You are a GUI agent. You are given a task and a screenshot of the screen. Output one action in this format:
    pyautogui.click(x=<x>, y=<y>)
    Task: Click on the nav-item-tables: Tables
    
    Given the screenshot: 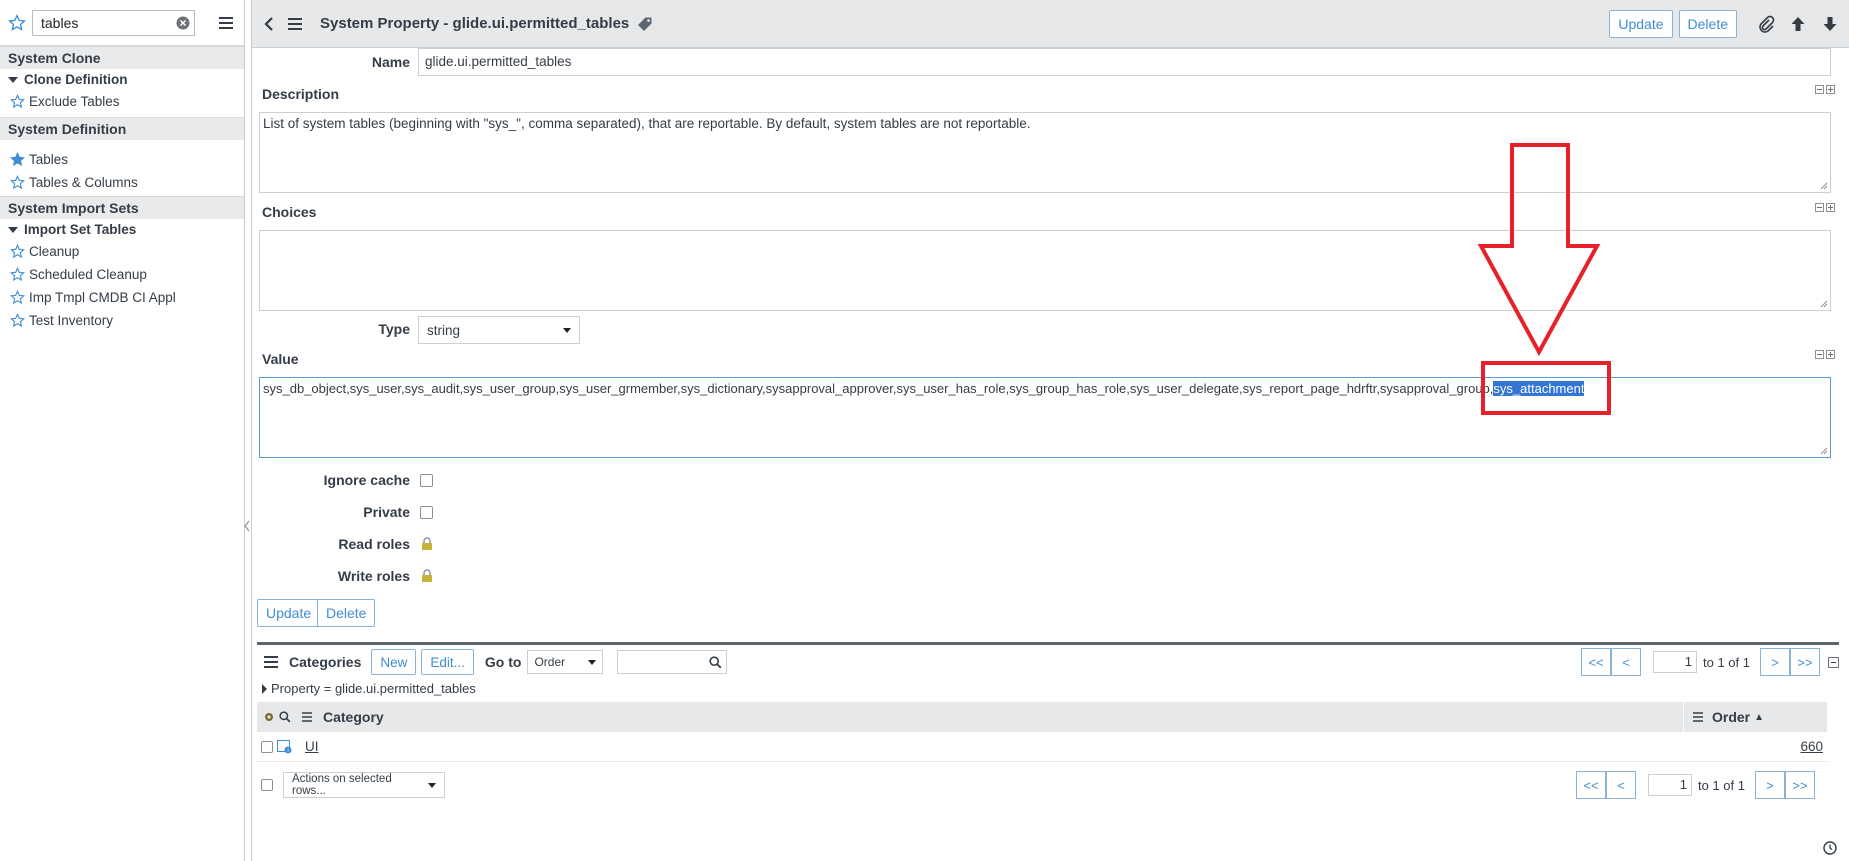 What is the action you would take?
    pyautogui.click(x=122, y=159)
    